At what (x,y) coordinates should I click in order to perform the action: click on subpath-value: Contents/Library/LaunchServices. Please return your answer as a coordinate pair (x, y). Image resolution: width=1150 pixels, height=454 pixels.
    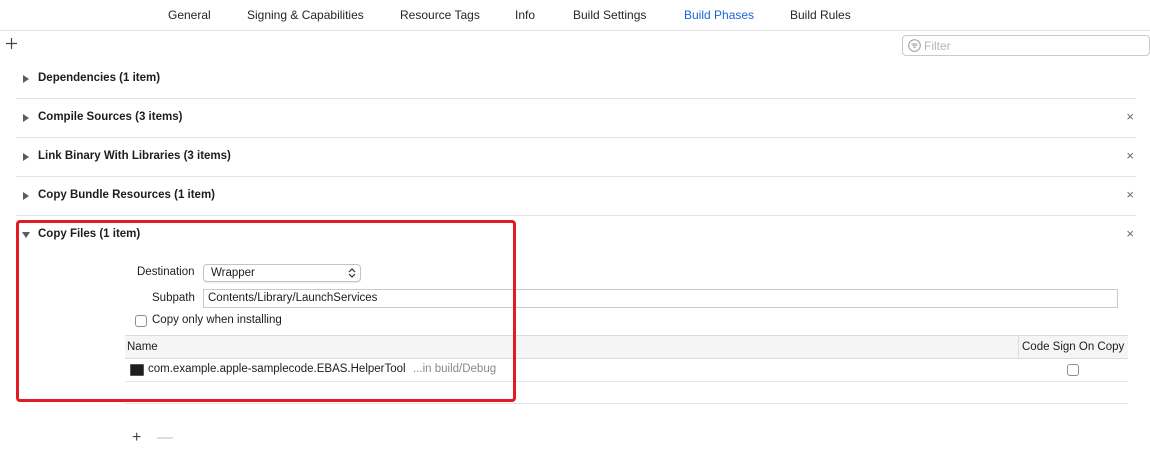
    Looking at the image, I should click on (293, 298).